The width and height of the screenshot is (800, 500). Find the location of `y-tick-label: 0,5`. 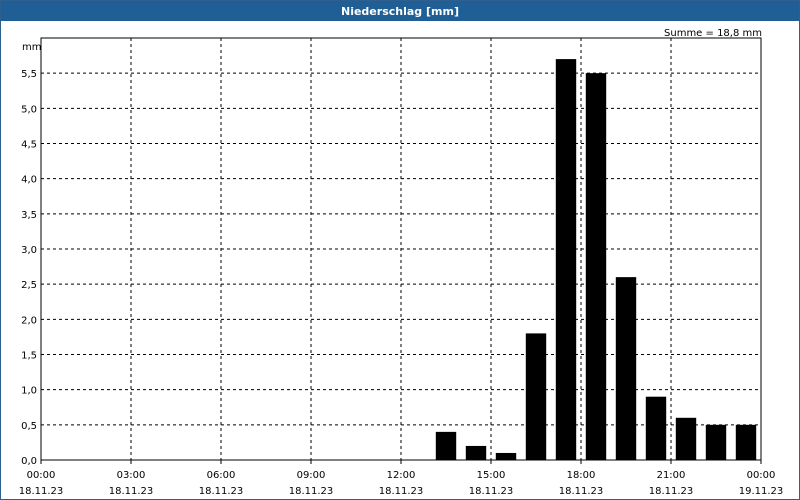

y-tick-label: 0,5 is located at coordinates (29, 426).